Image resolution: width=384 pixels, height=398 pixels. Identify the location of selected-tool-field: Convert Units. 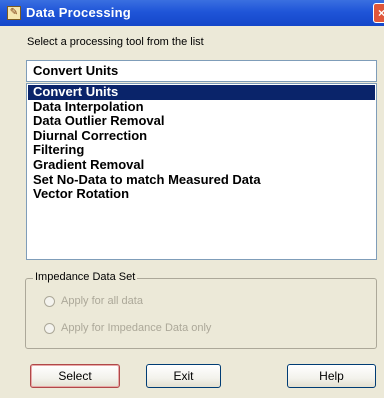
(201, 71).